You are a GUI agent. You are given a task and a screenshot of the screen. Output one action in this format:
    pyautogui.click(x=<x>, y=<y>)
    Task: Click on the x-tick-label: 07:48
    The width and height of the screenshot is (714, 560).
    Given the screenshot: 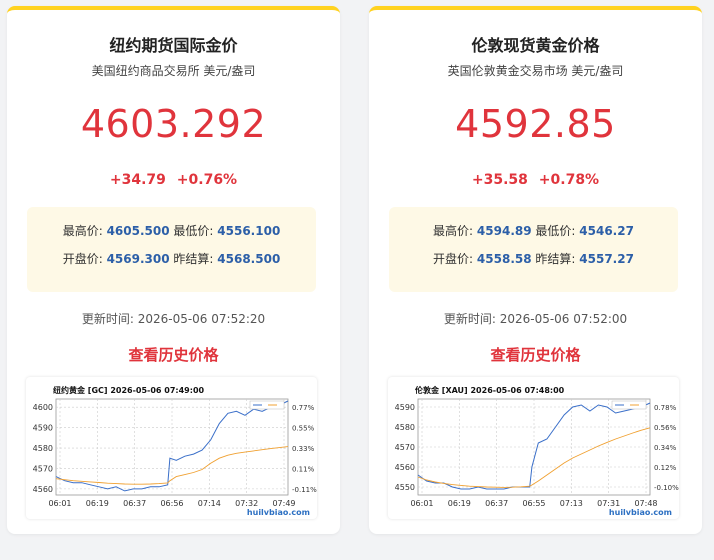 What is the action you would take?
    pyautogui.click(x=645, y=503)
    